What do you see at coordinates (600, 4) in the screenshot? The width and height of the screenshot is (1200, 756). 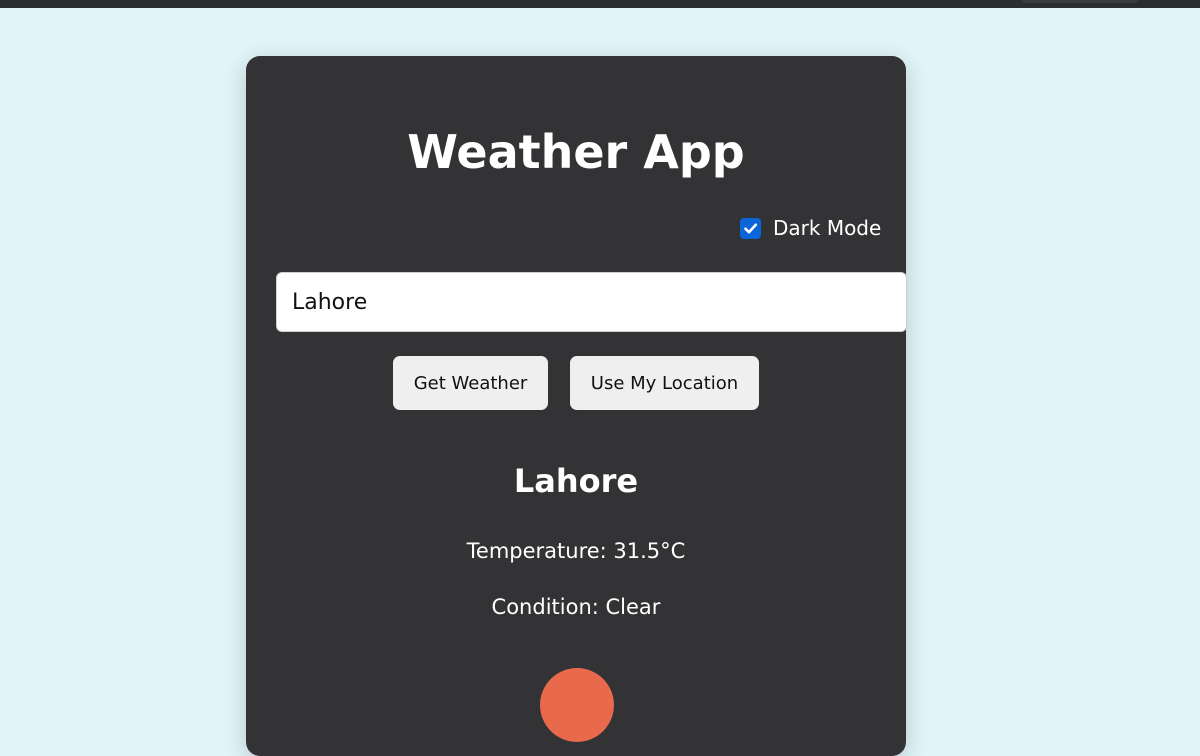 I see `browser-top-strip` at bounding box center [600, 4].